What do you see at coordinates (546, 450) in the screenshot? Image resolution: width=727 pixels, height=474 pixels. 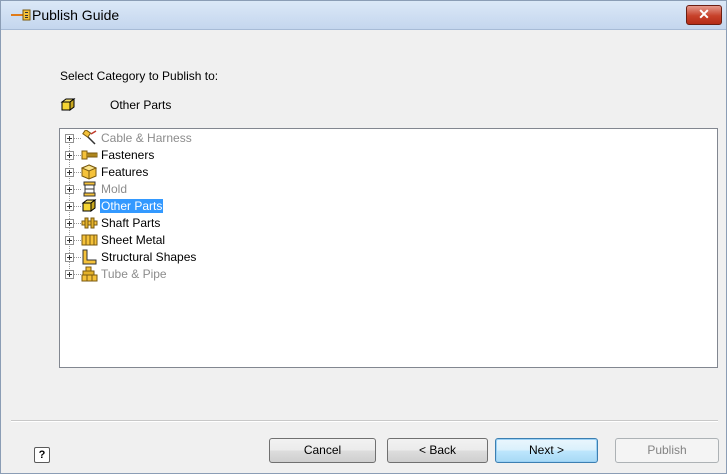 I see `next-button: Next >` at bounding box center [546, 450].